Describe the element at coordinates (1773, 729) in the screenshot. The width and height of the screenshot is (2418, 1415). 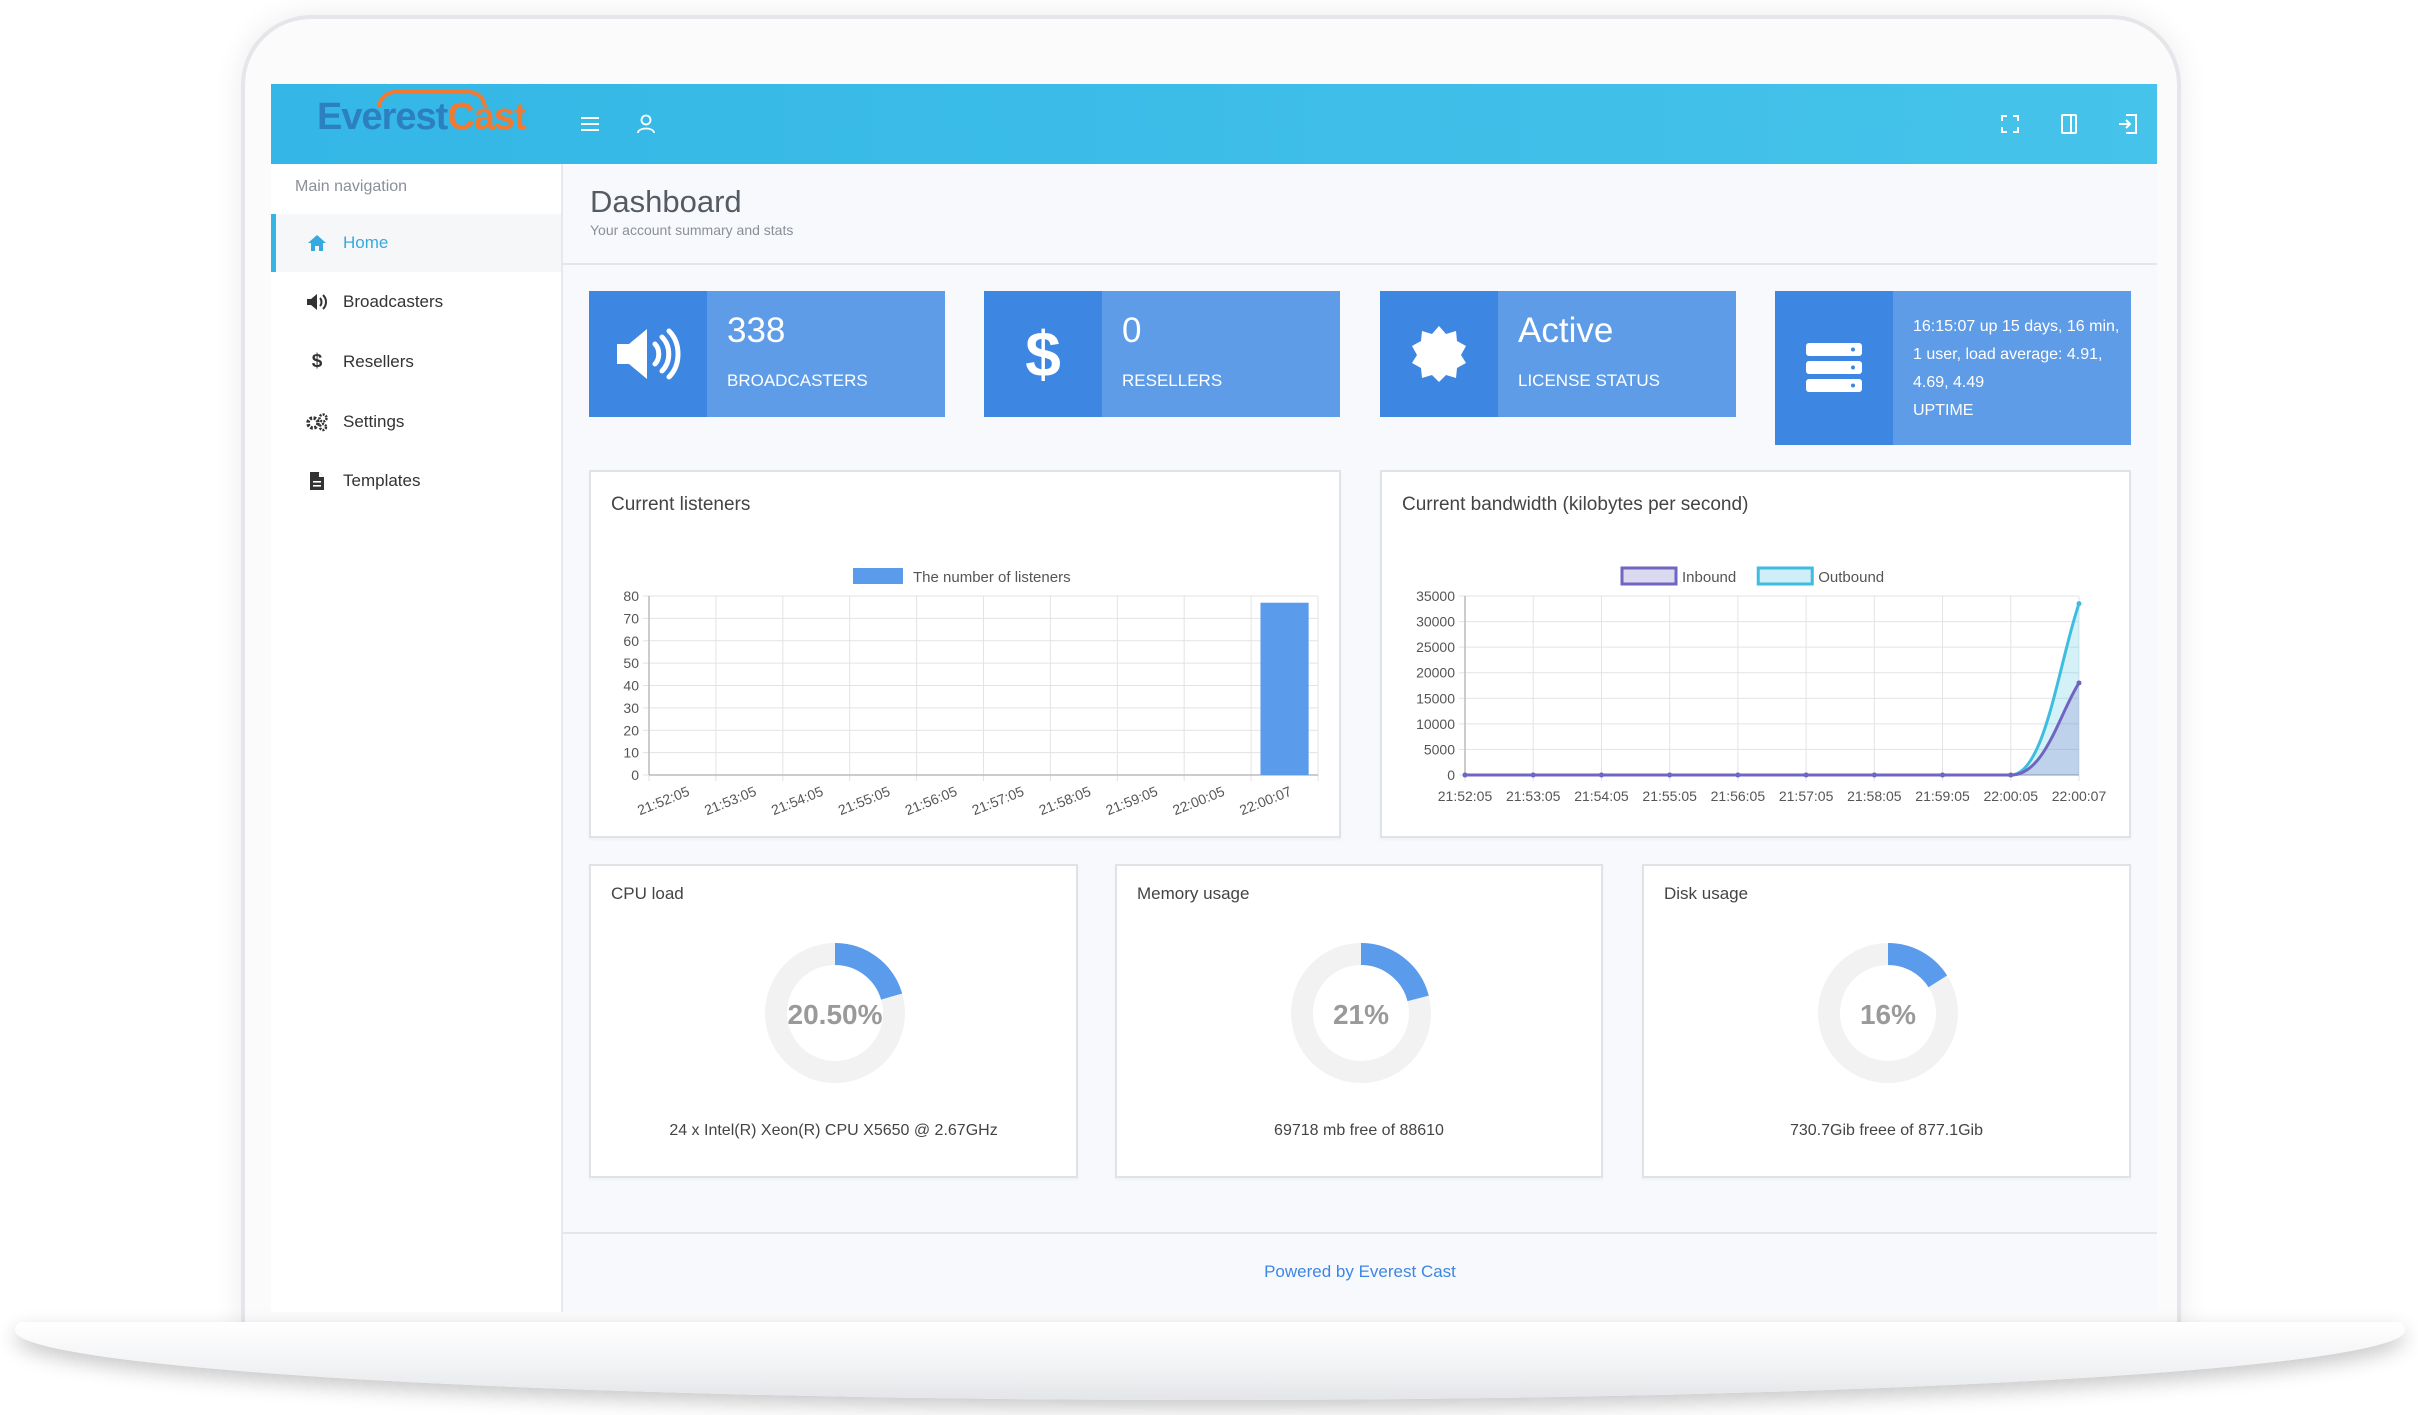
I see `series-line` at that location.